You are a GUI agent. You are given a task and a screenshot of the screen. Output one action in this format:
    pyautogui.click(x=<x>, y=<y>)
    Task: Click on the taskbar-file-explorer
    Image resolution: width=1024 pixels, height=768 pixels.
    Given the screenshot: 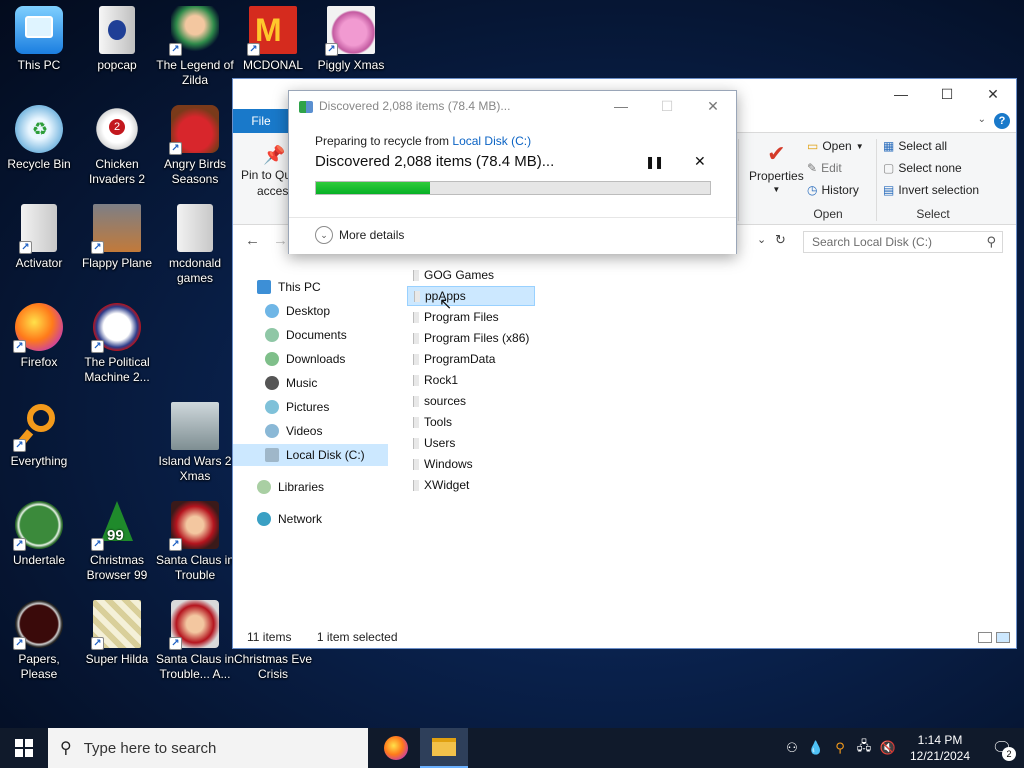 What is the action you would take?
    pyautogui.click(x=444, y=748)
    